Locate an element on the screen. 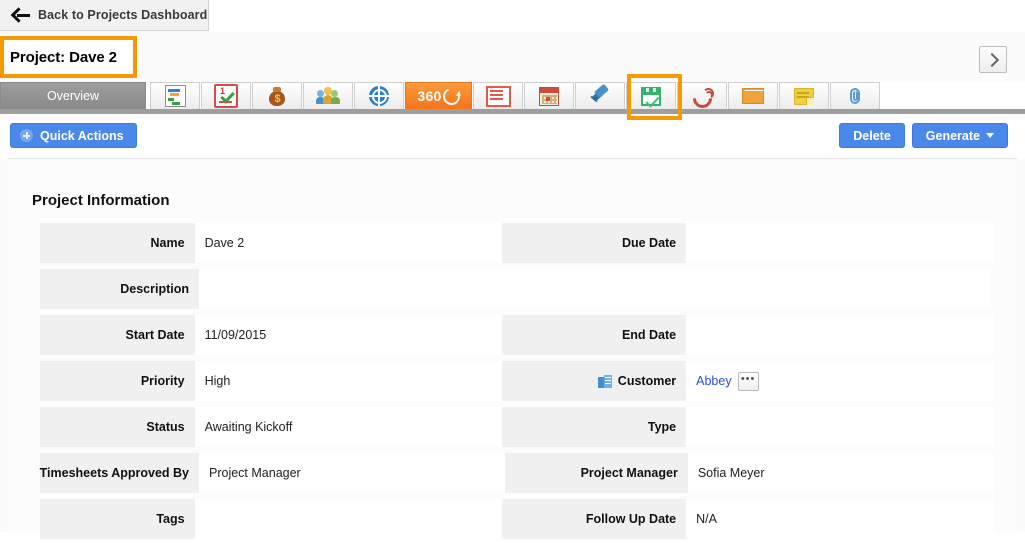 The width and height of the screenshot is (1025, 545). name-label: Name is located at coordinates (117, 243).